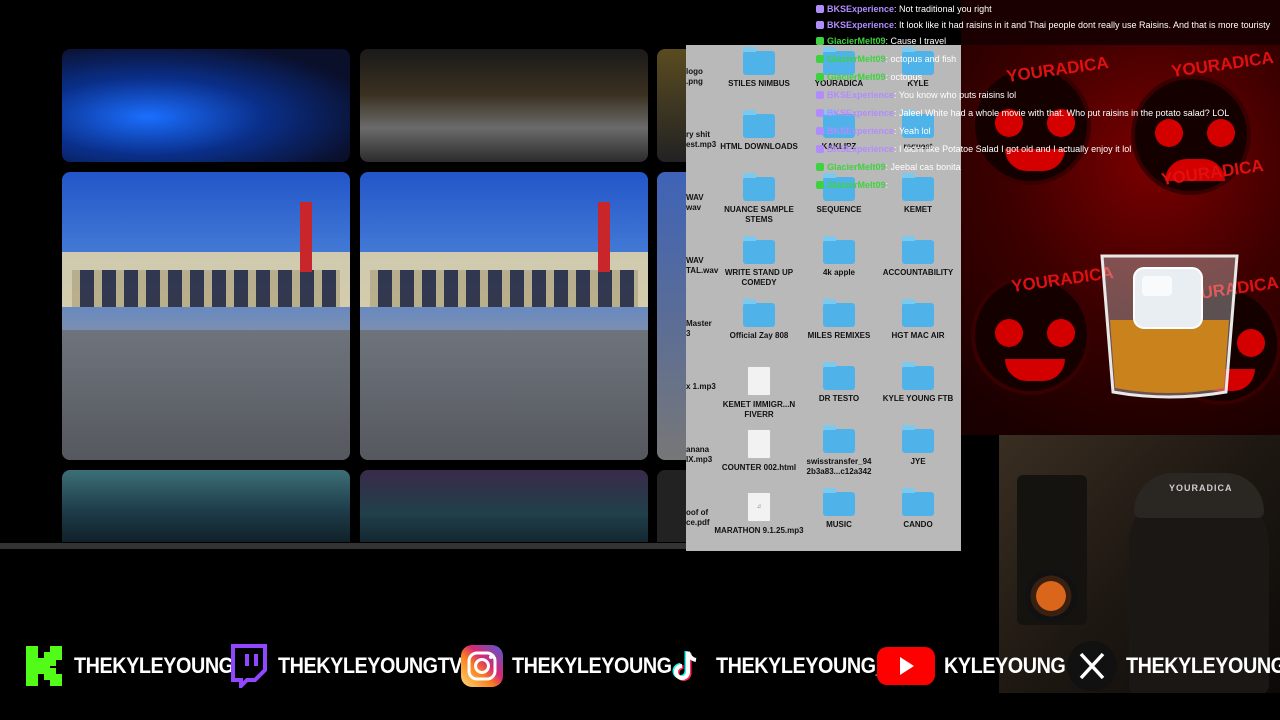 This screenshot has height=720, width=1280. I want to click on folder-item: MILES REMIXES, so click(839, 320).